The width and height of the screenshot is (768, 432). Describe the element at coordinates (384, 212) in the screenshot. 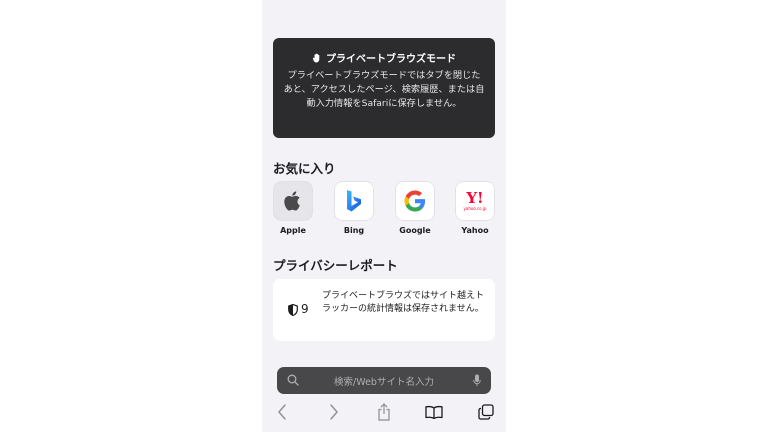

I see `favorites-grid: Apple Bing Google Y! yahoo.co.jp Yahoo` at that location.